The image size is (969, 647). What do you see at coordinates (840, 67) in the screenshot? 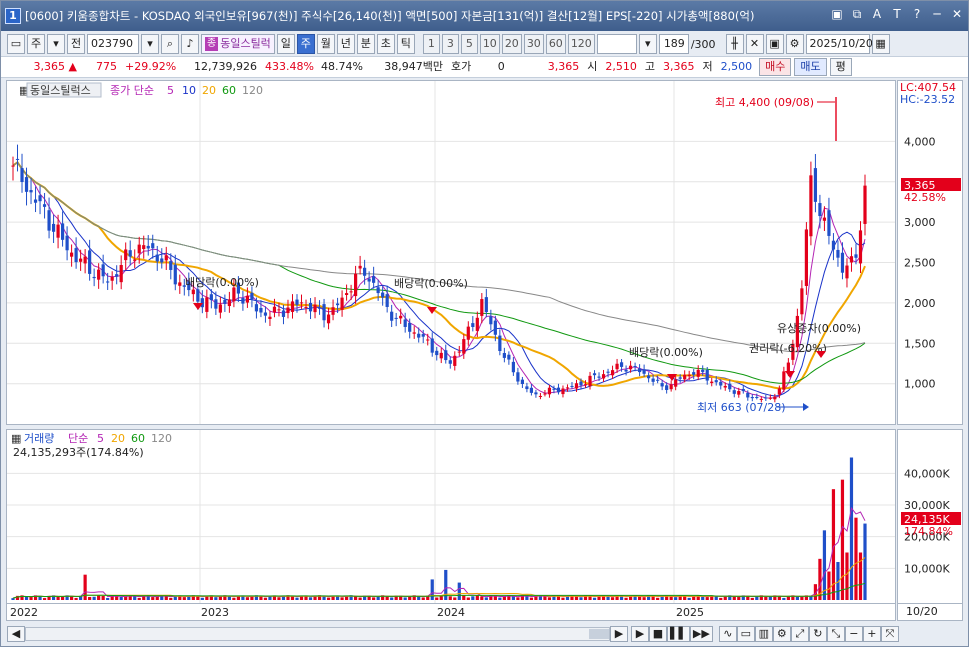
I see `eval-button: 평` at bounding box center [840, 67].